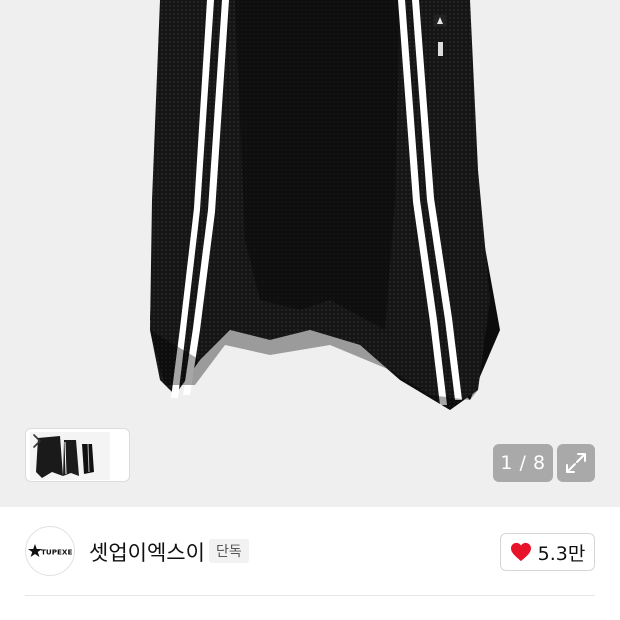 The width and height of the screenshot is (620, 620). What do you see at coordinates (561, 553) in the screenshot?
I see `like-count: 5.3만` at bounding box center [561, 553].